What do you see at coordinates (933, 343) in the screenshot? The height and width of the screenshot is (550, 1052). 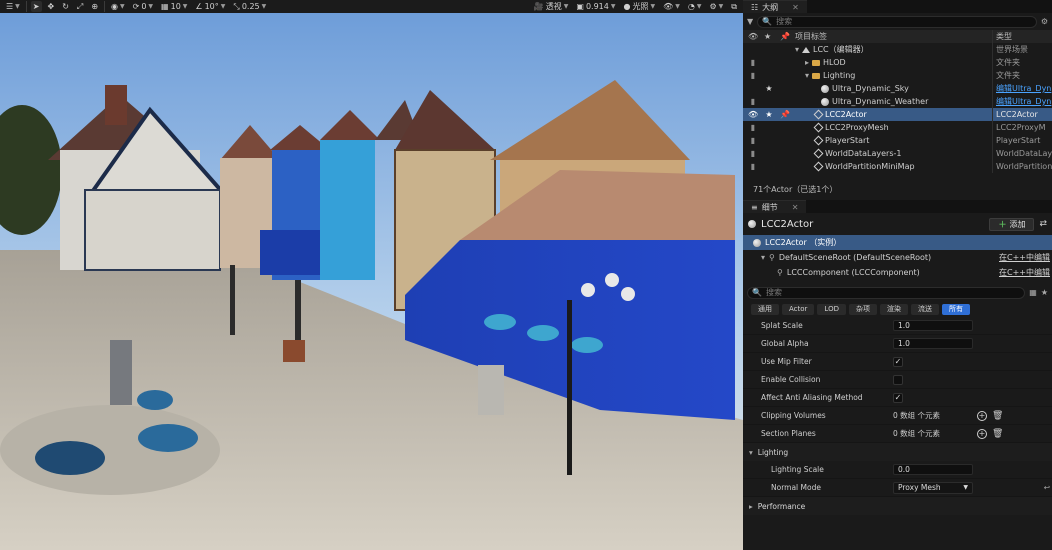 I see `global-alpha-input: 1.0` at bounding box center [933, 343].